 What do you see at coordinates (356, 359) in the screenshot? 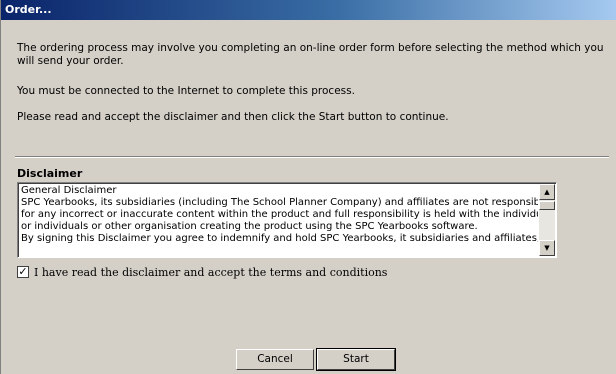
I see `start-button: Start` at bounding box center [356, 359].